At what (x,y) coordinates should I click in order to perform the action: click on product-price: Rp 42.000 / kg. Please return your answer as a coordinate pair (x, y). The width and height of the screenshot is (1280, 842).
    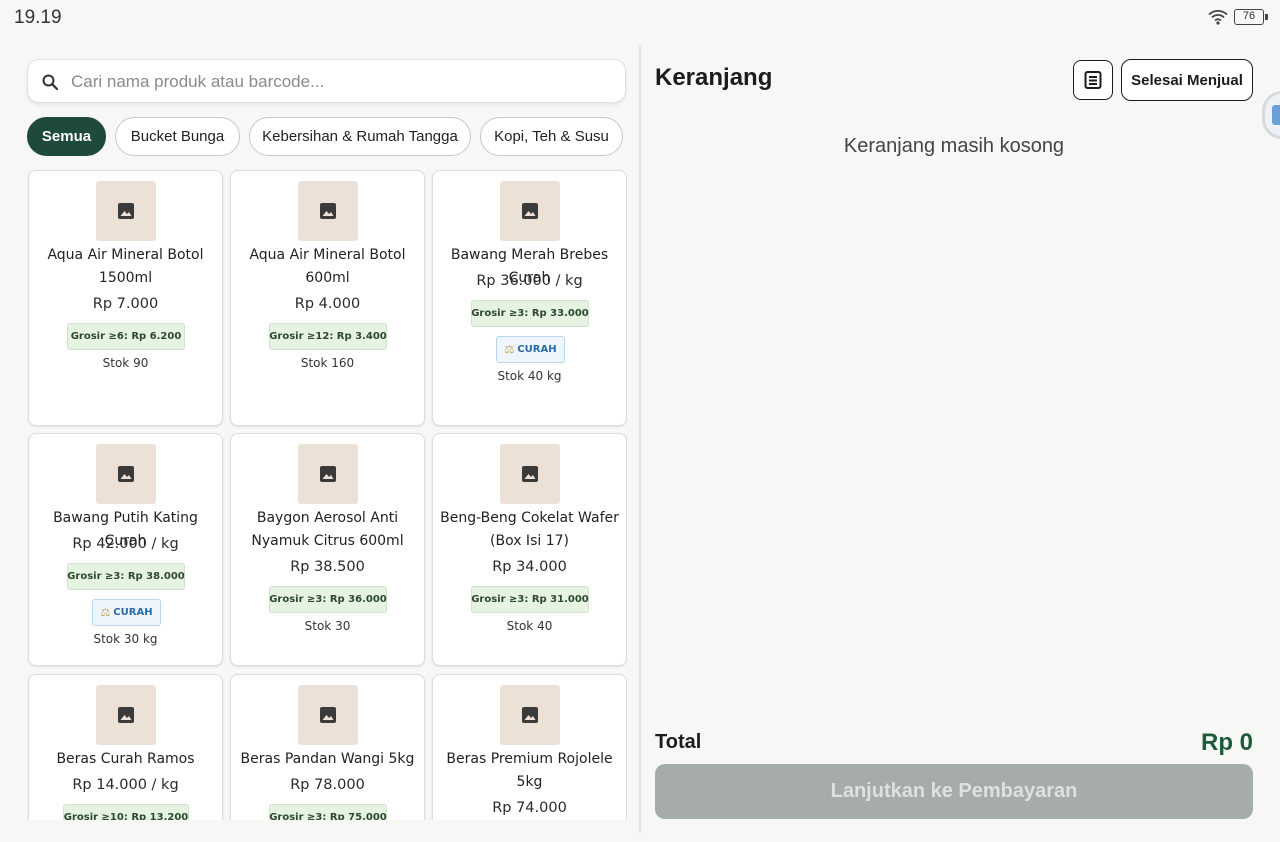
    Looking at the image, I should click on (125, 544).